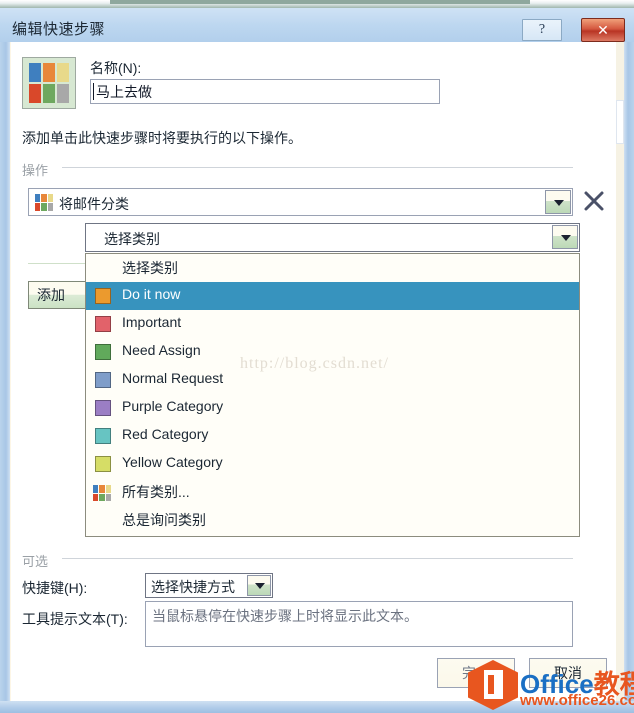 Image resolution: width=634 pixels, height=713 pixels. What do you see at coordinates (332, 520) in the screenshot?
I see `category-option: 总是询问类别` at bounding box center [332, 520].